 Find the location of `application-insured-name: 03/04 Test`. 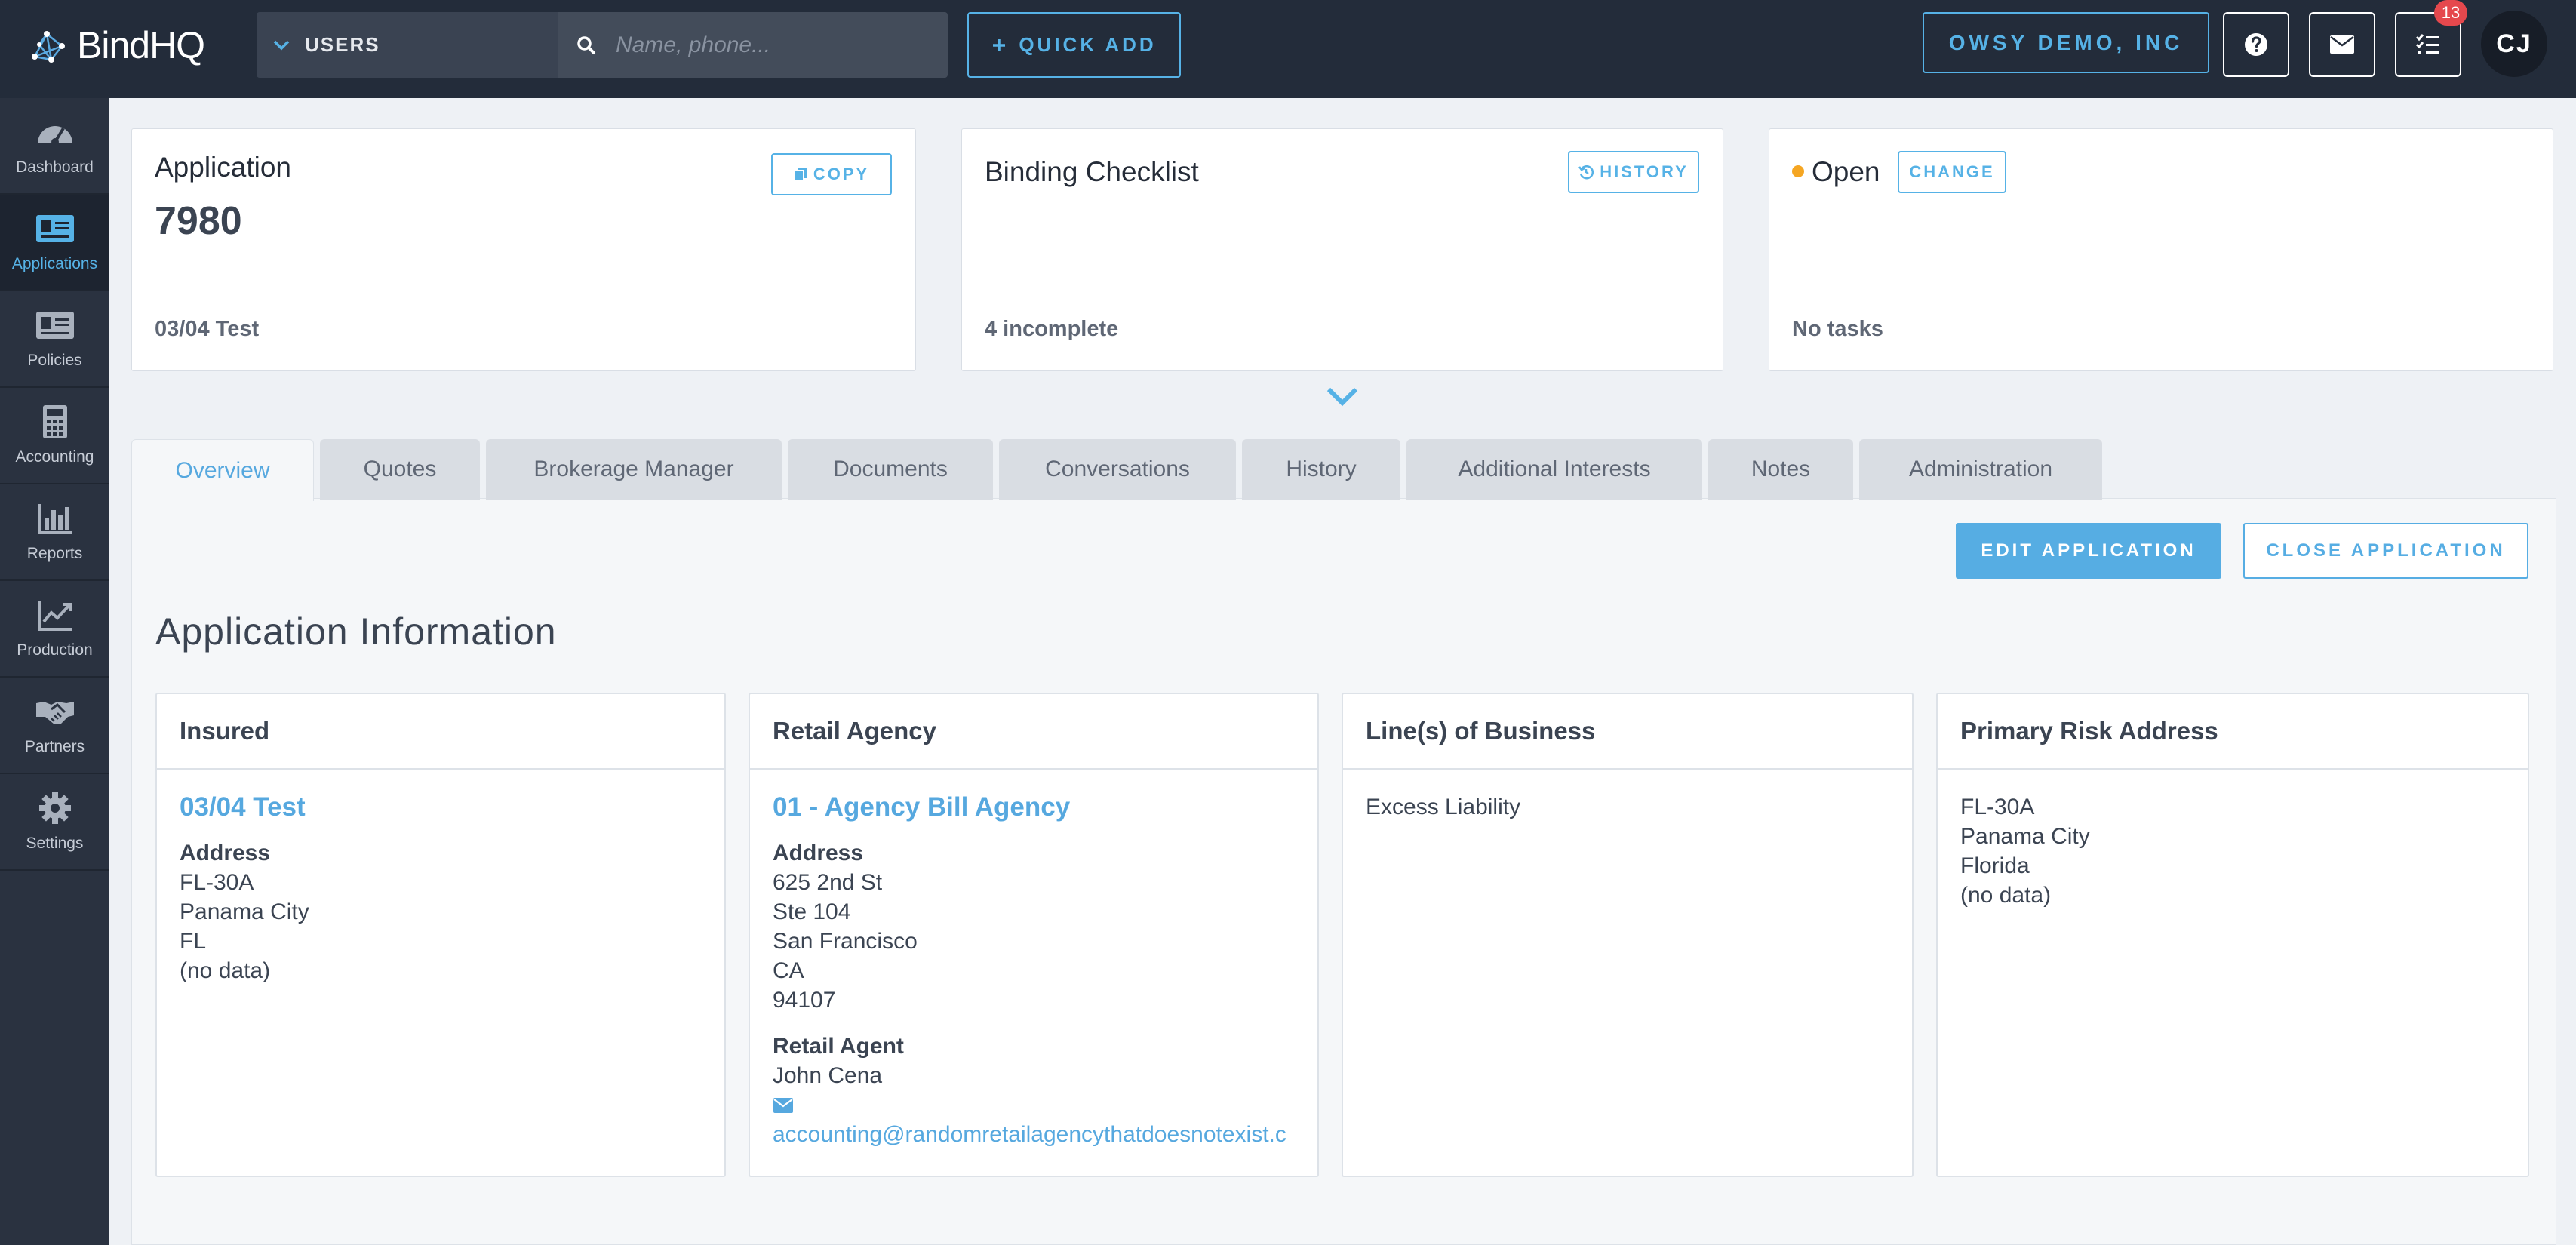

application-insured-name: 03/04 Test is located at coordinates (207, 329).